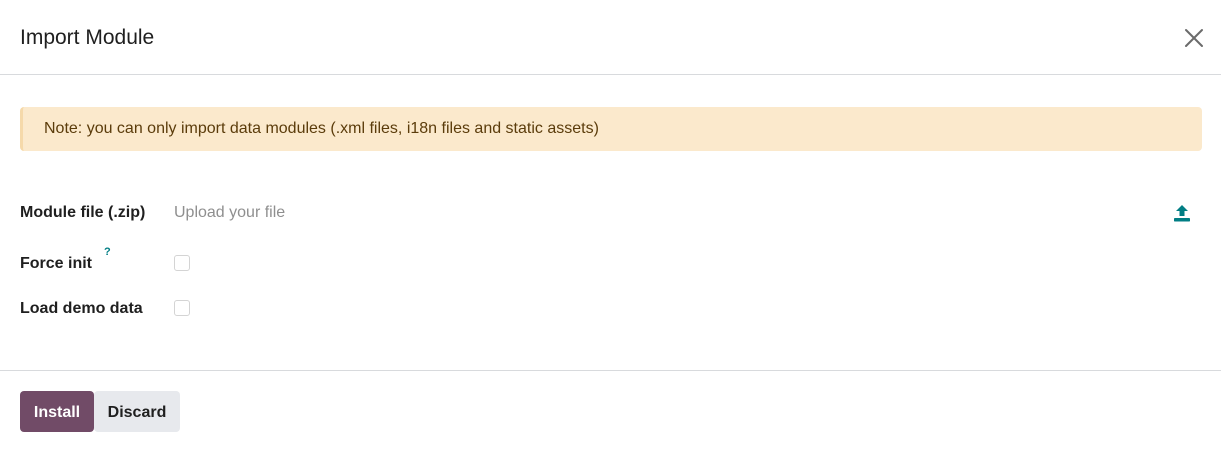 Image resolution: width=1221 pixels, height=450 pixels. I want to click on module-file-row: Module file (.zip) Upload your file, so click(610, 213).